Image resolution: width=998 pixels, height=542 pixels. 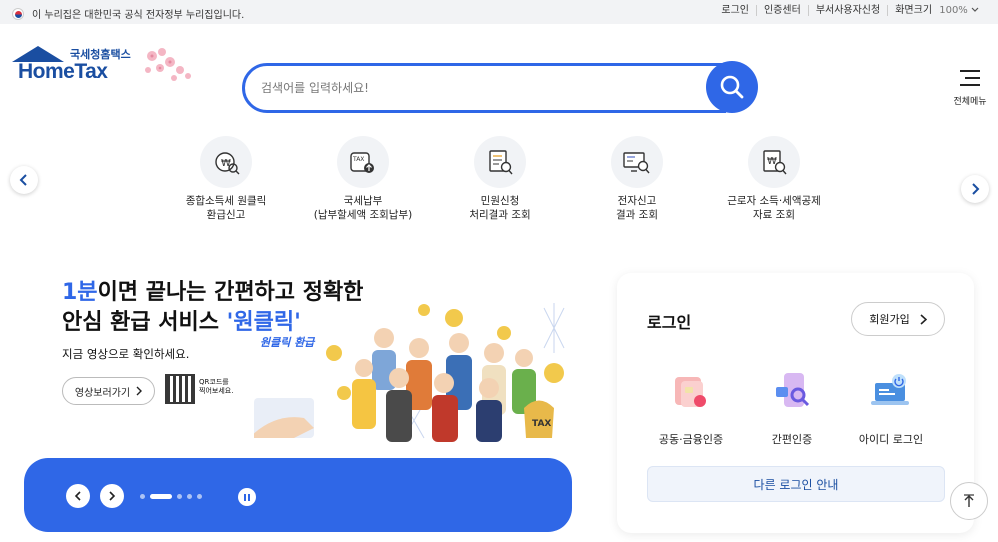 I want to click on document-search-icon, so click(x=500, y=162).